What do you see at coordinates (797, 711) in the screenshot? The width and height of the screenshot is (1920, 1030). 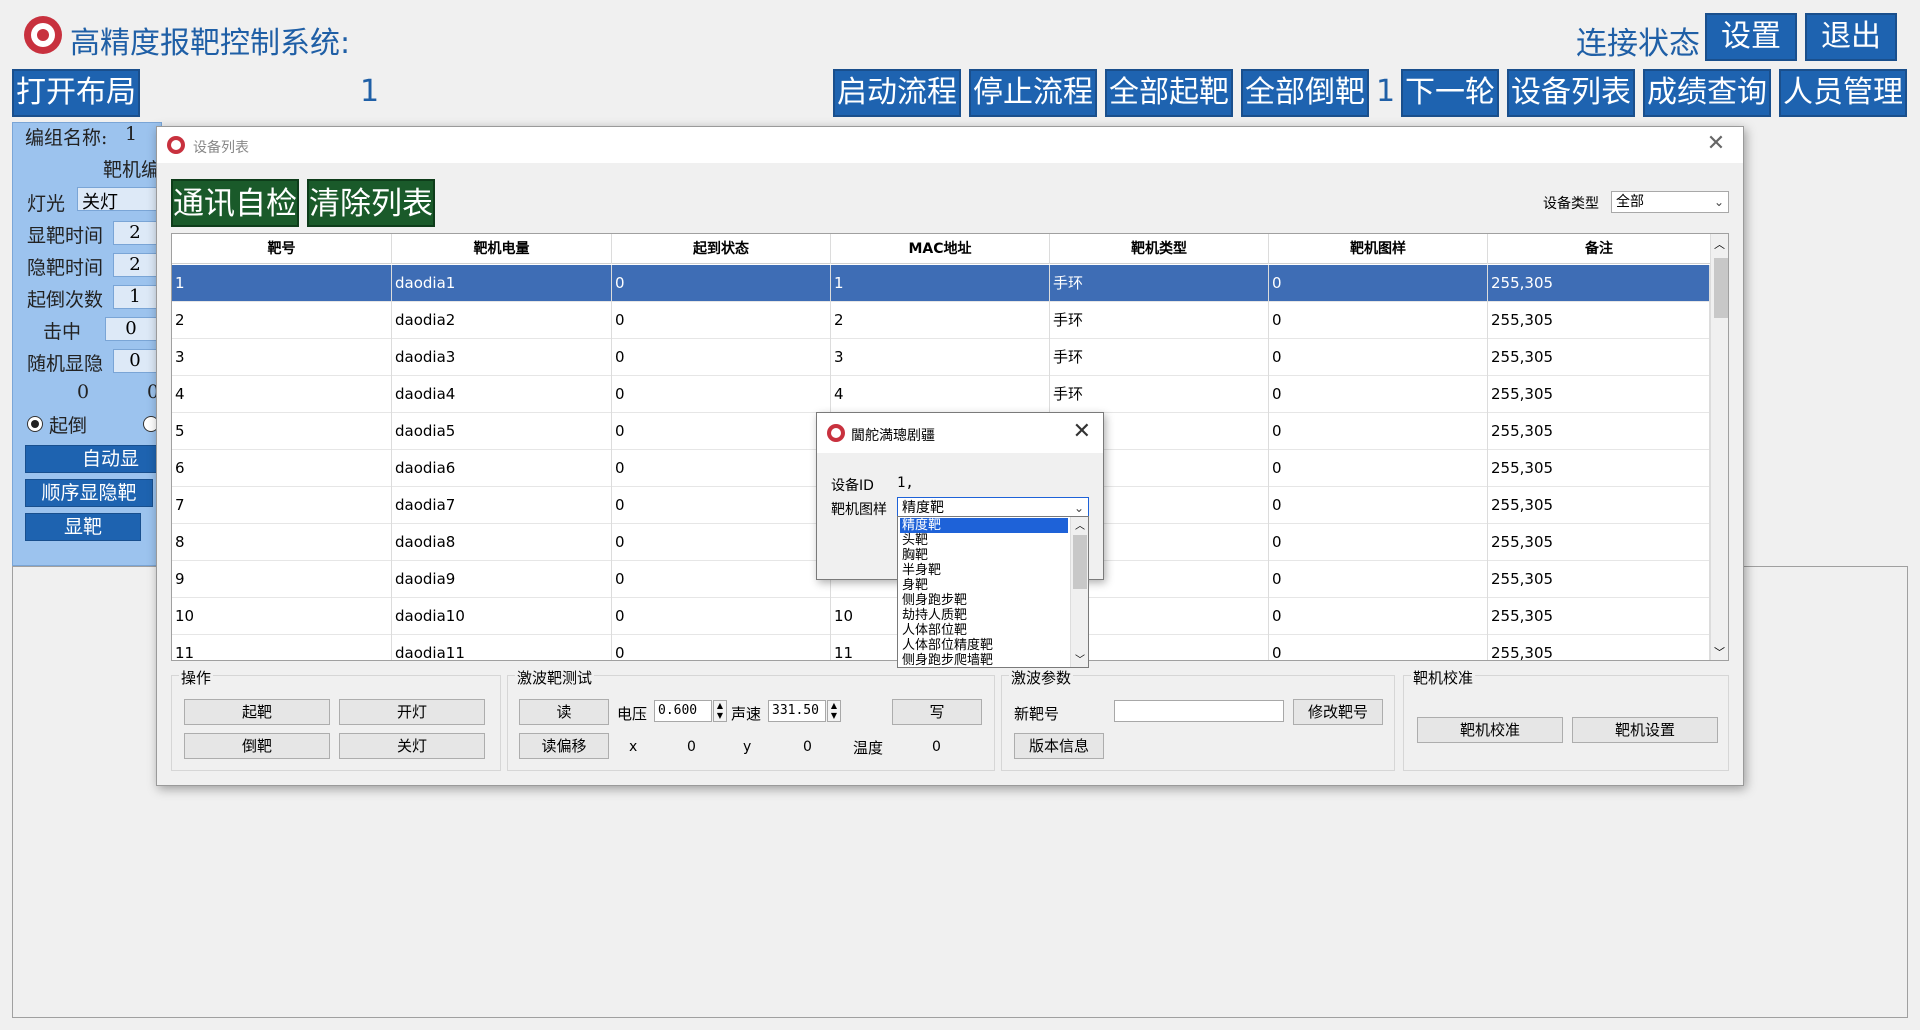 I see `sound-speed-input: 331.50` at bounding box center [797, 711].